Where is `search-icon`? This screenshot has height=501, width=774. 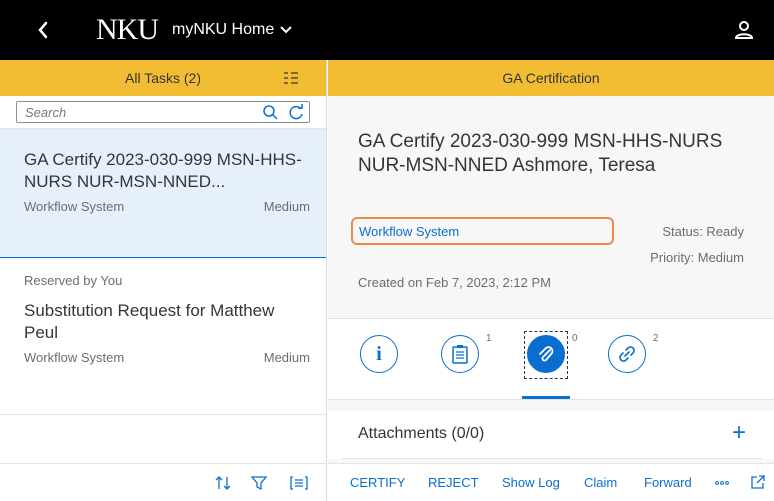
search-icon is located at coordinates (270, 112).